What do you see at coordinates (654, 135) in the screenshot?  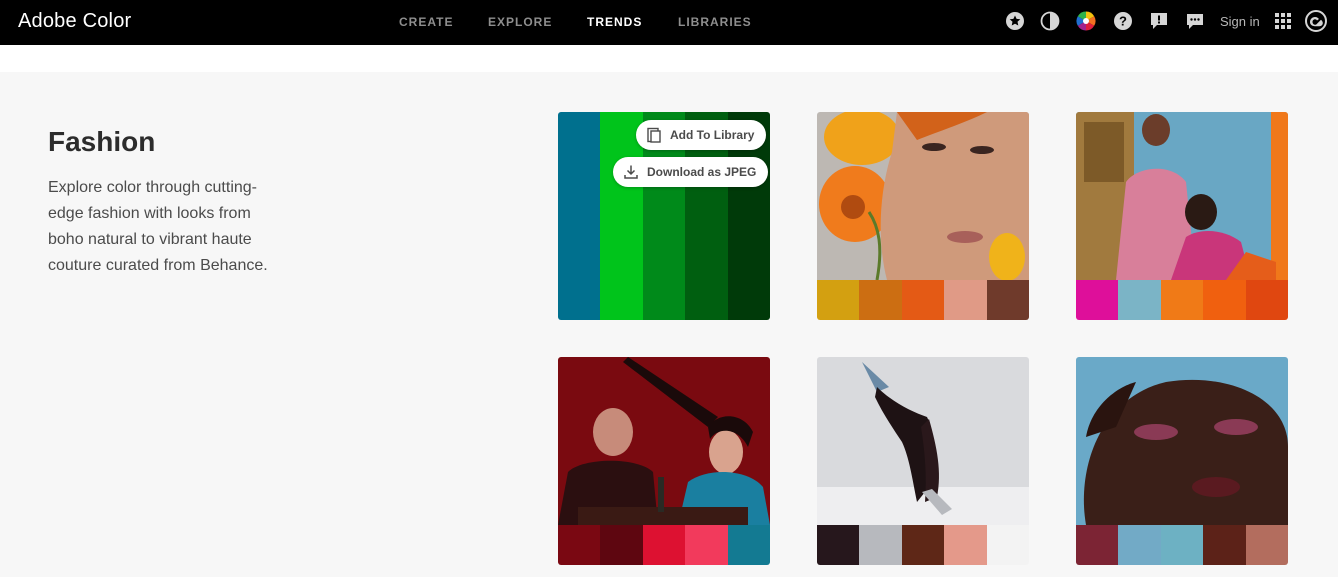 I see `library-icon` at bounding box center [654, 135].